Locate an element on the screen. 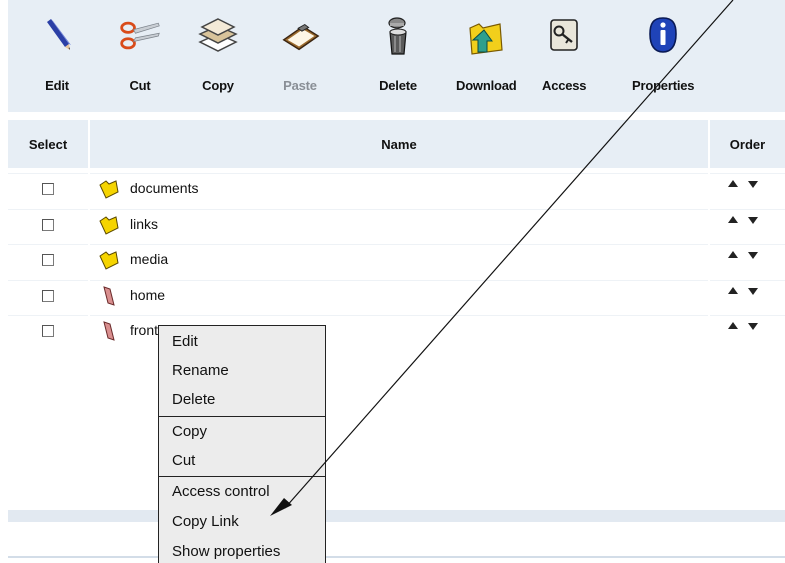  item-name: home is located at coordinates (147, 295).